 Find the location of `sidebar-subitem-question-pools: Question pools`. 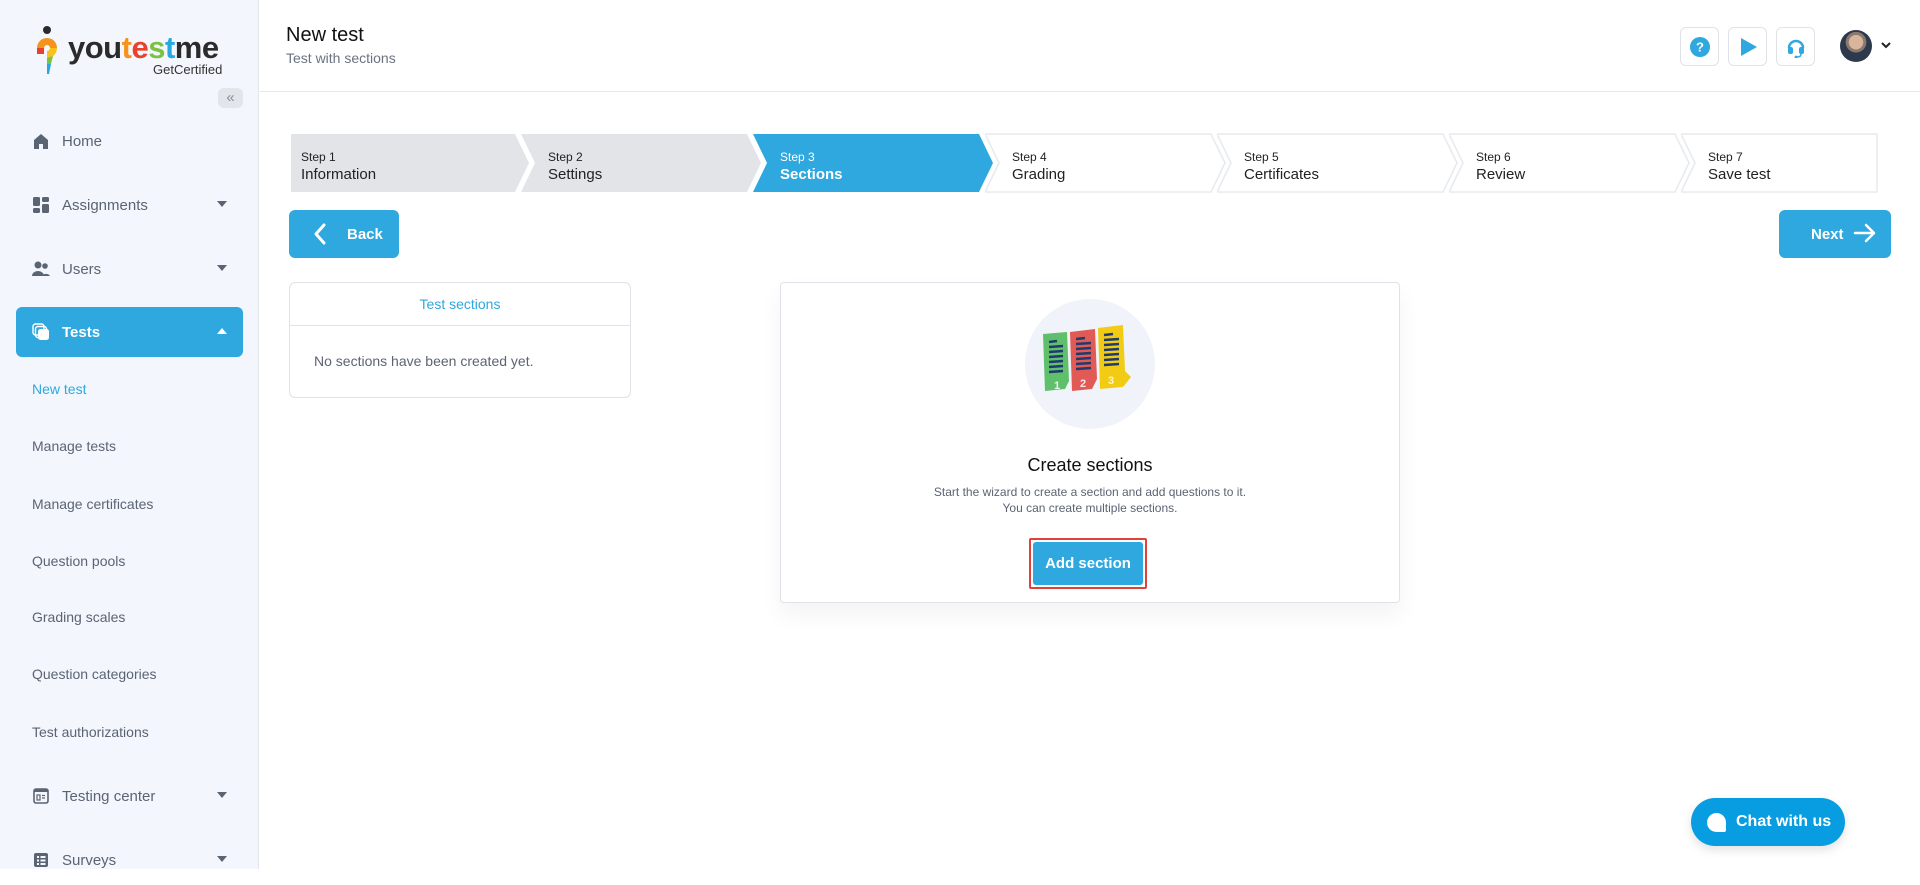

sidebar-subitem-question-pools: Question pools is located at coordinates (78, 561).